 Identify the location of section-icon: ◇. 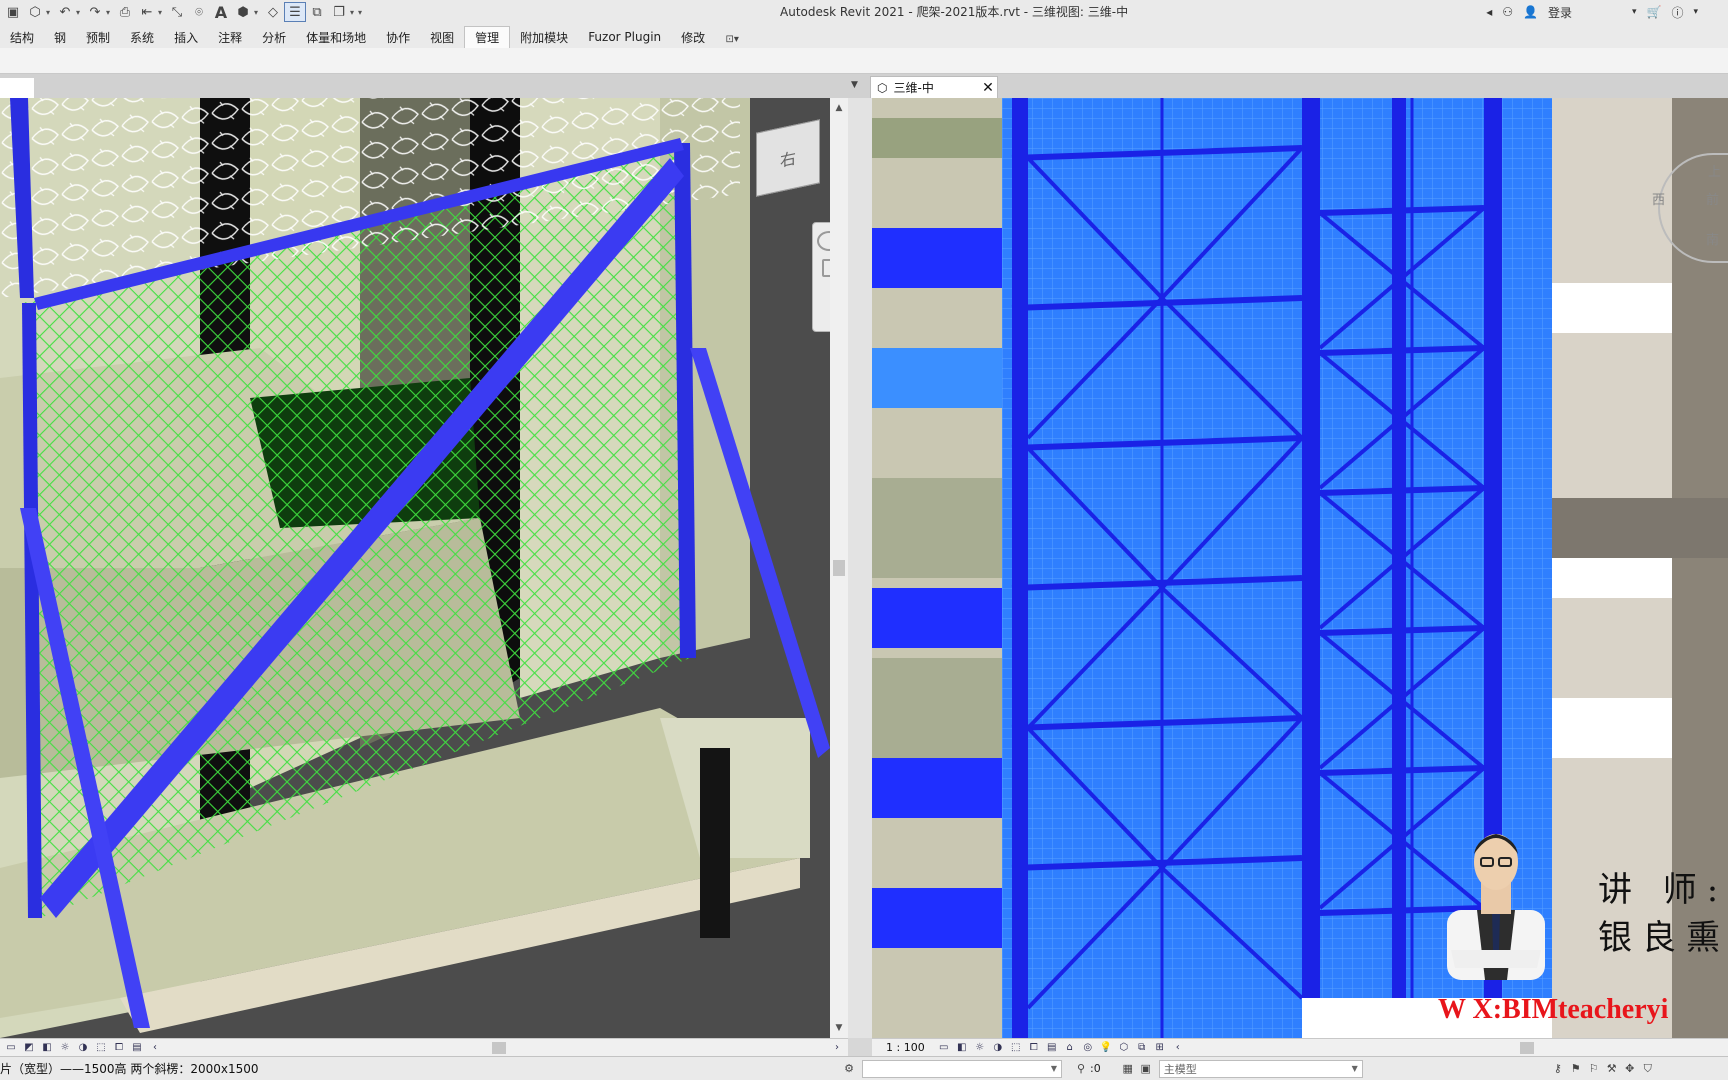
(273, 12).